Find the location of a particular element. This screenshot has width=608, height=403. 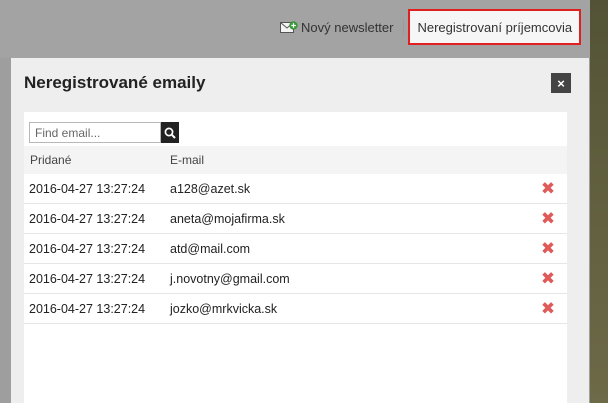

envelope-plus-icon is located at coordinates (289, 27).